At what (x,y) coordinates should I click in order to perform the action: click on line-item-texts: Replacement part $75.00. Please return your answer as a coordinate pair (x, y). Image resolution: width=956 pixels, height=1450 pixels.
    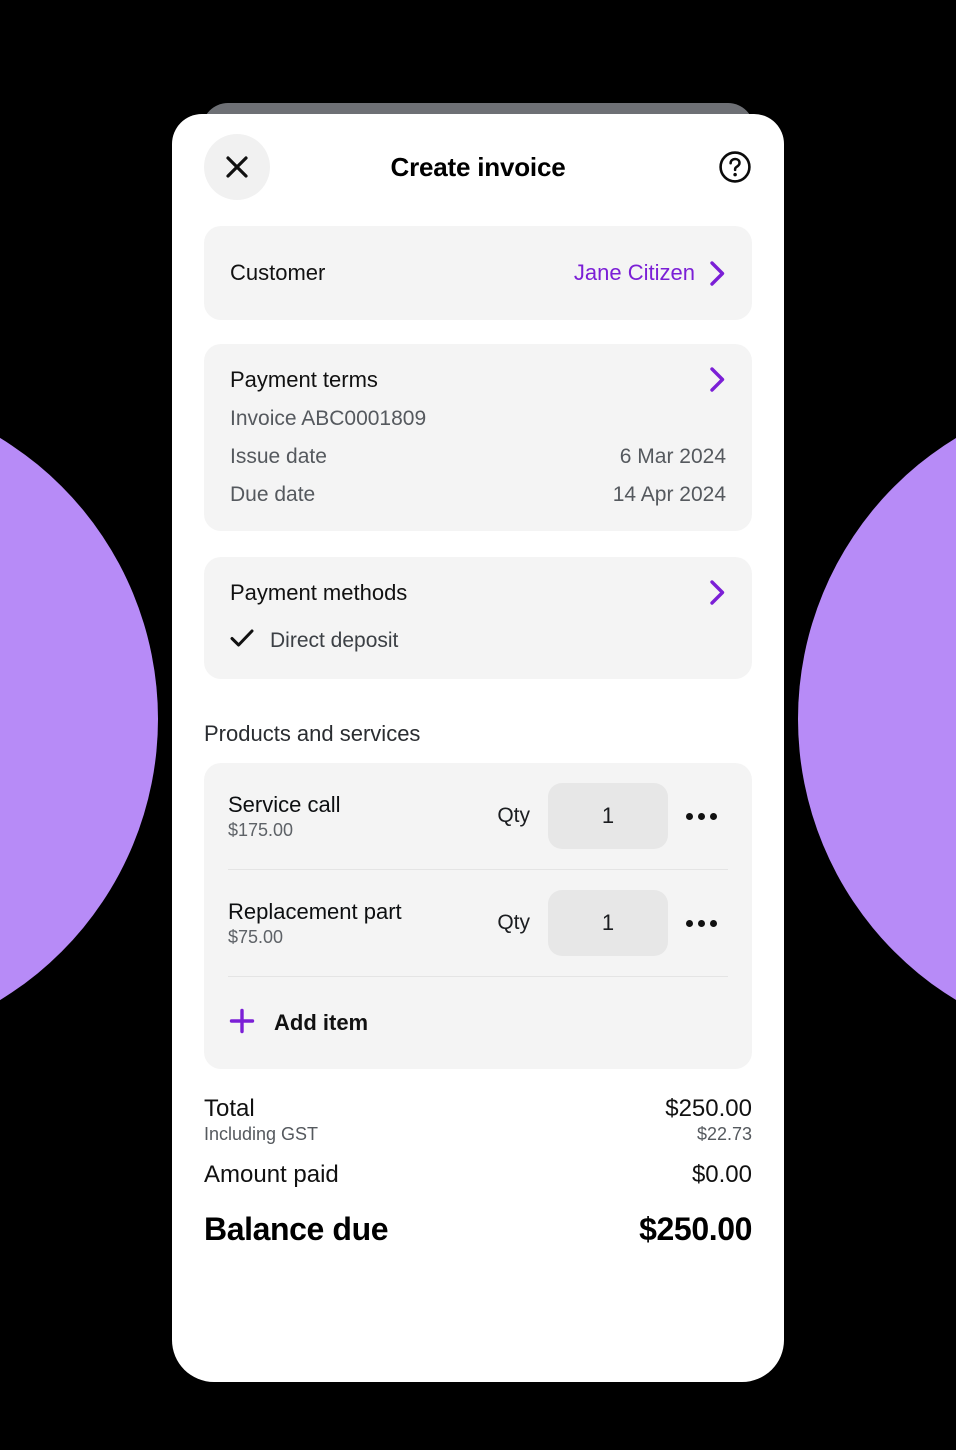
    Looking at the image, I should click on (362, 923).